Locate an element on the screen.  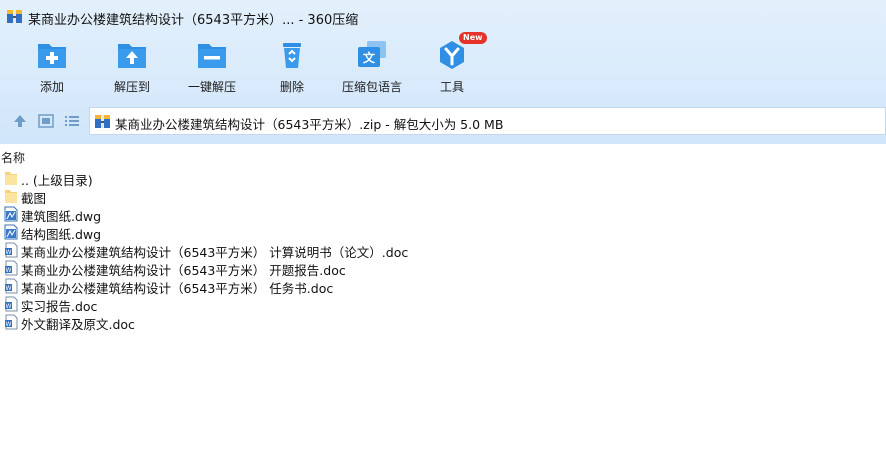
one-click-extract-label: 一键解压 is located at coordinates (211, 87).